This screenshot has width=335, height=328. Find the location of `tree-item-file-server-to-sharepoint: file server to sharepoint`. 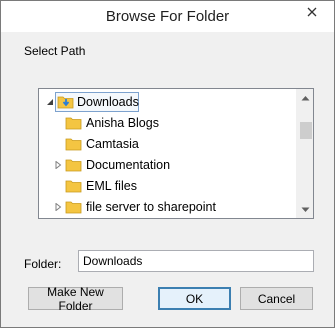

tree-item-file-server-to-sharepoint: file server to sharepoint is located at coordinates (168, 207).